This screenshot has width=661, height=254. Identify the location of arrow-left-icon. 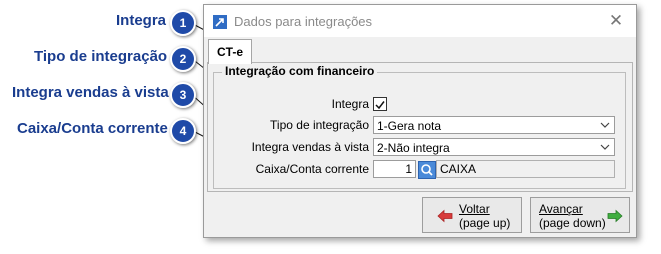
(445, 216).